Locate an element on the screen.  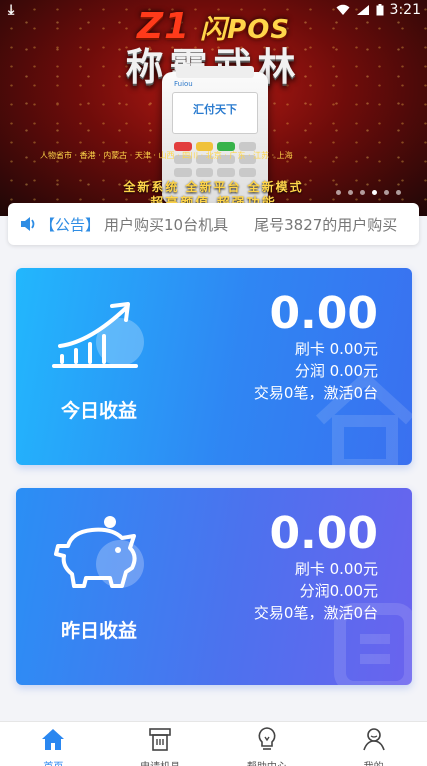
status-time: 3:21 is located at coordinates (405, 10).